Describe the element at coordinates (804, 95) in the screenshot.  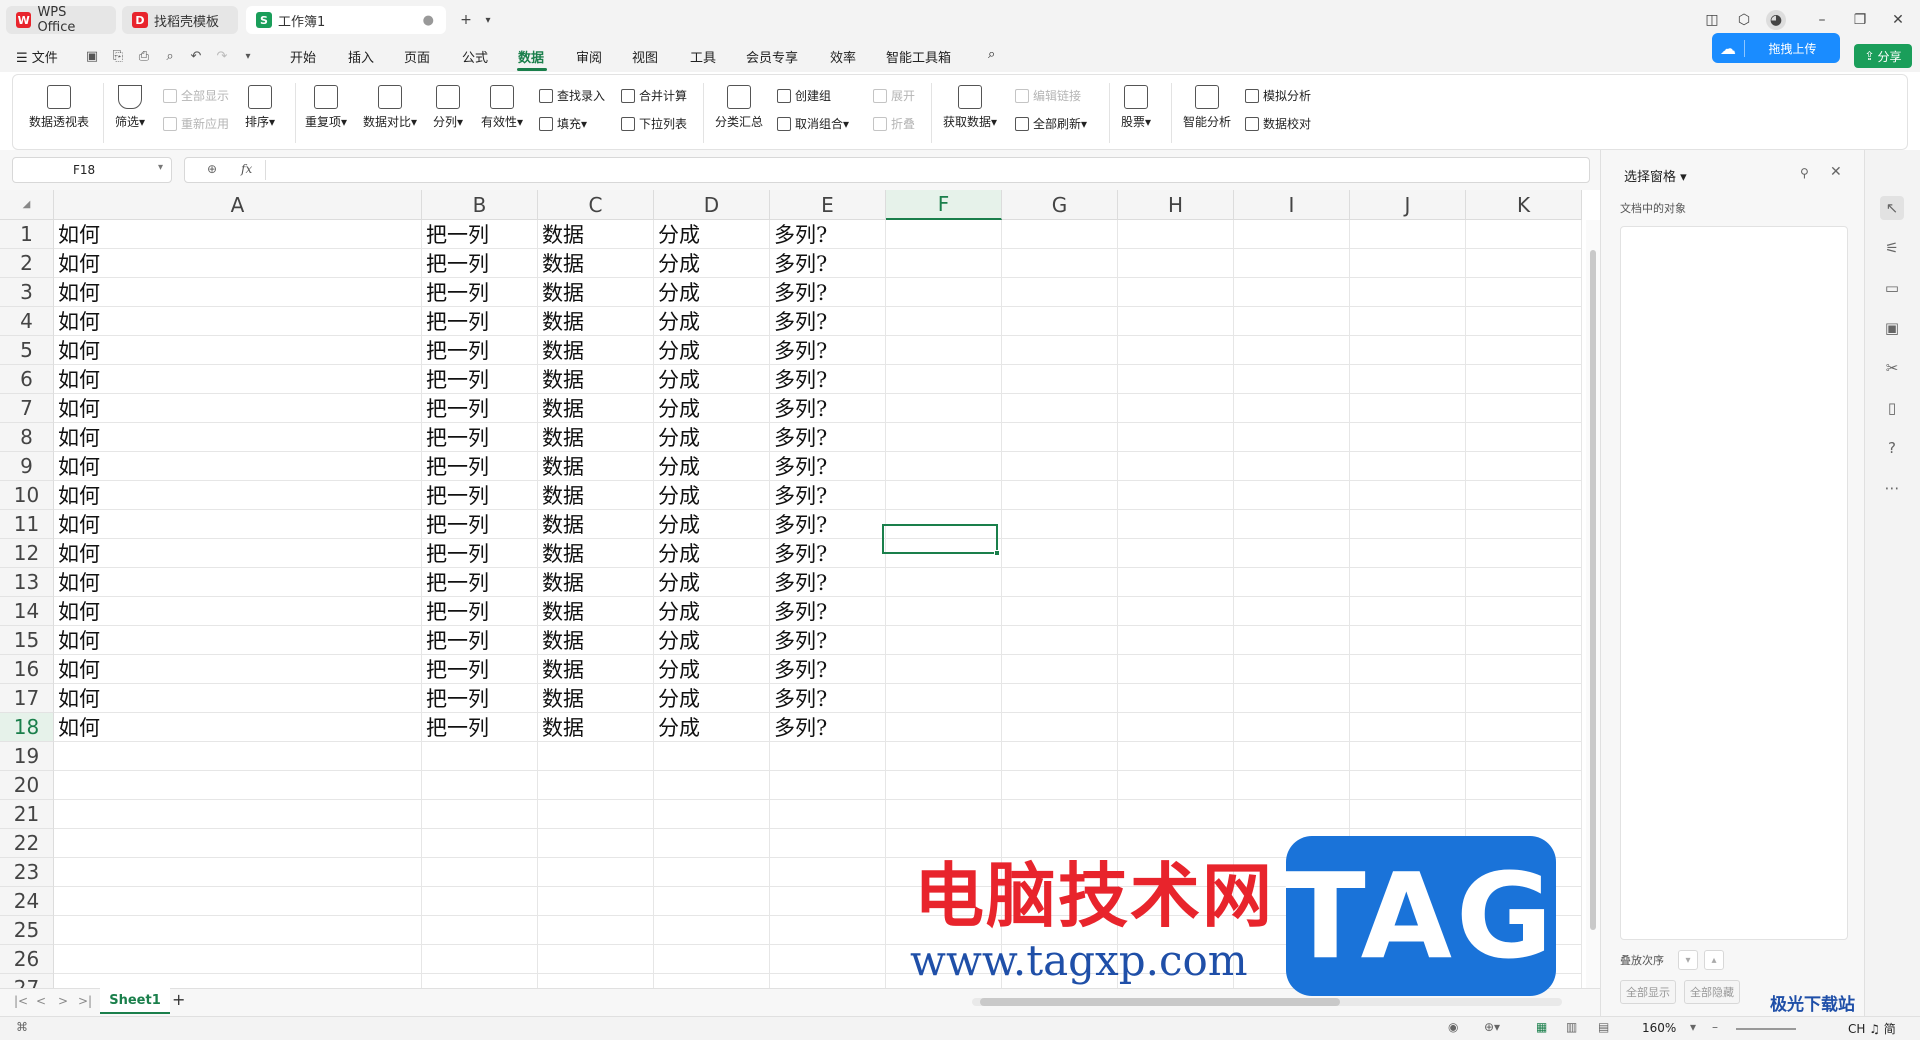
I see `create-group-button: 创建组` at that location.